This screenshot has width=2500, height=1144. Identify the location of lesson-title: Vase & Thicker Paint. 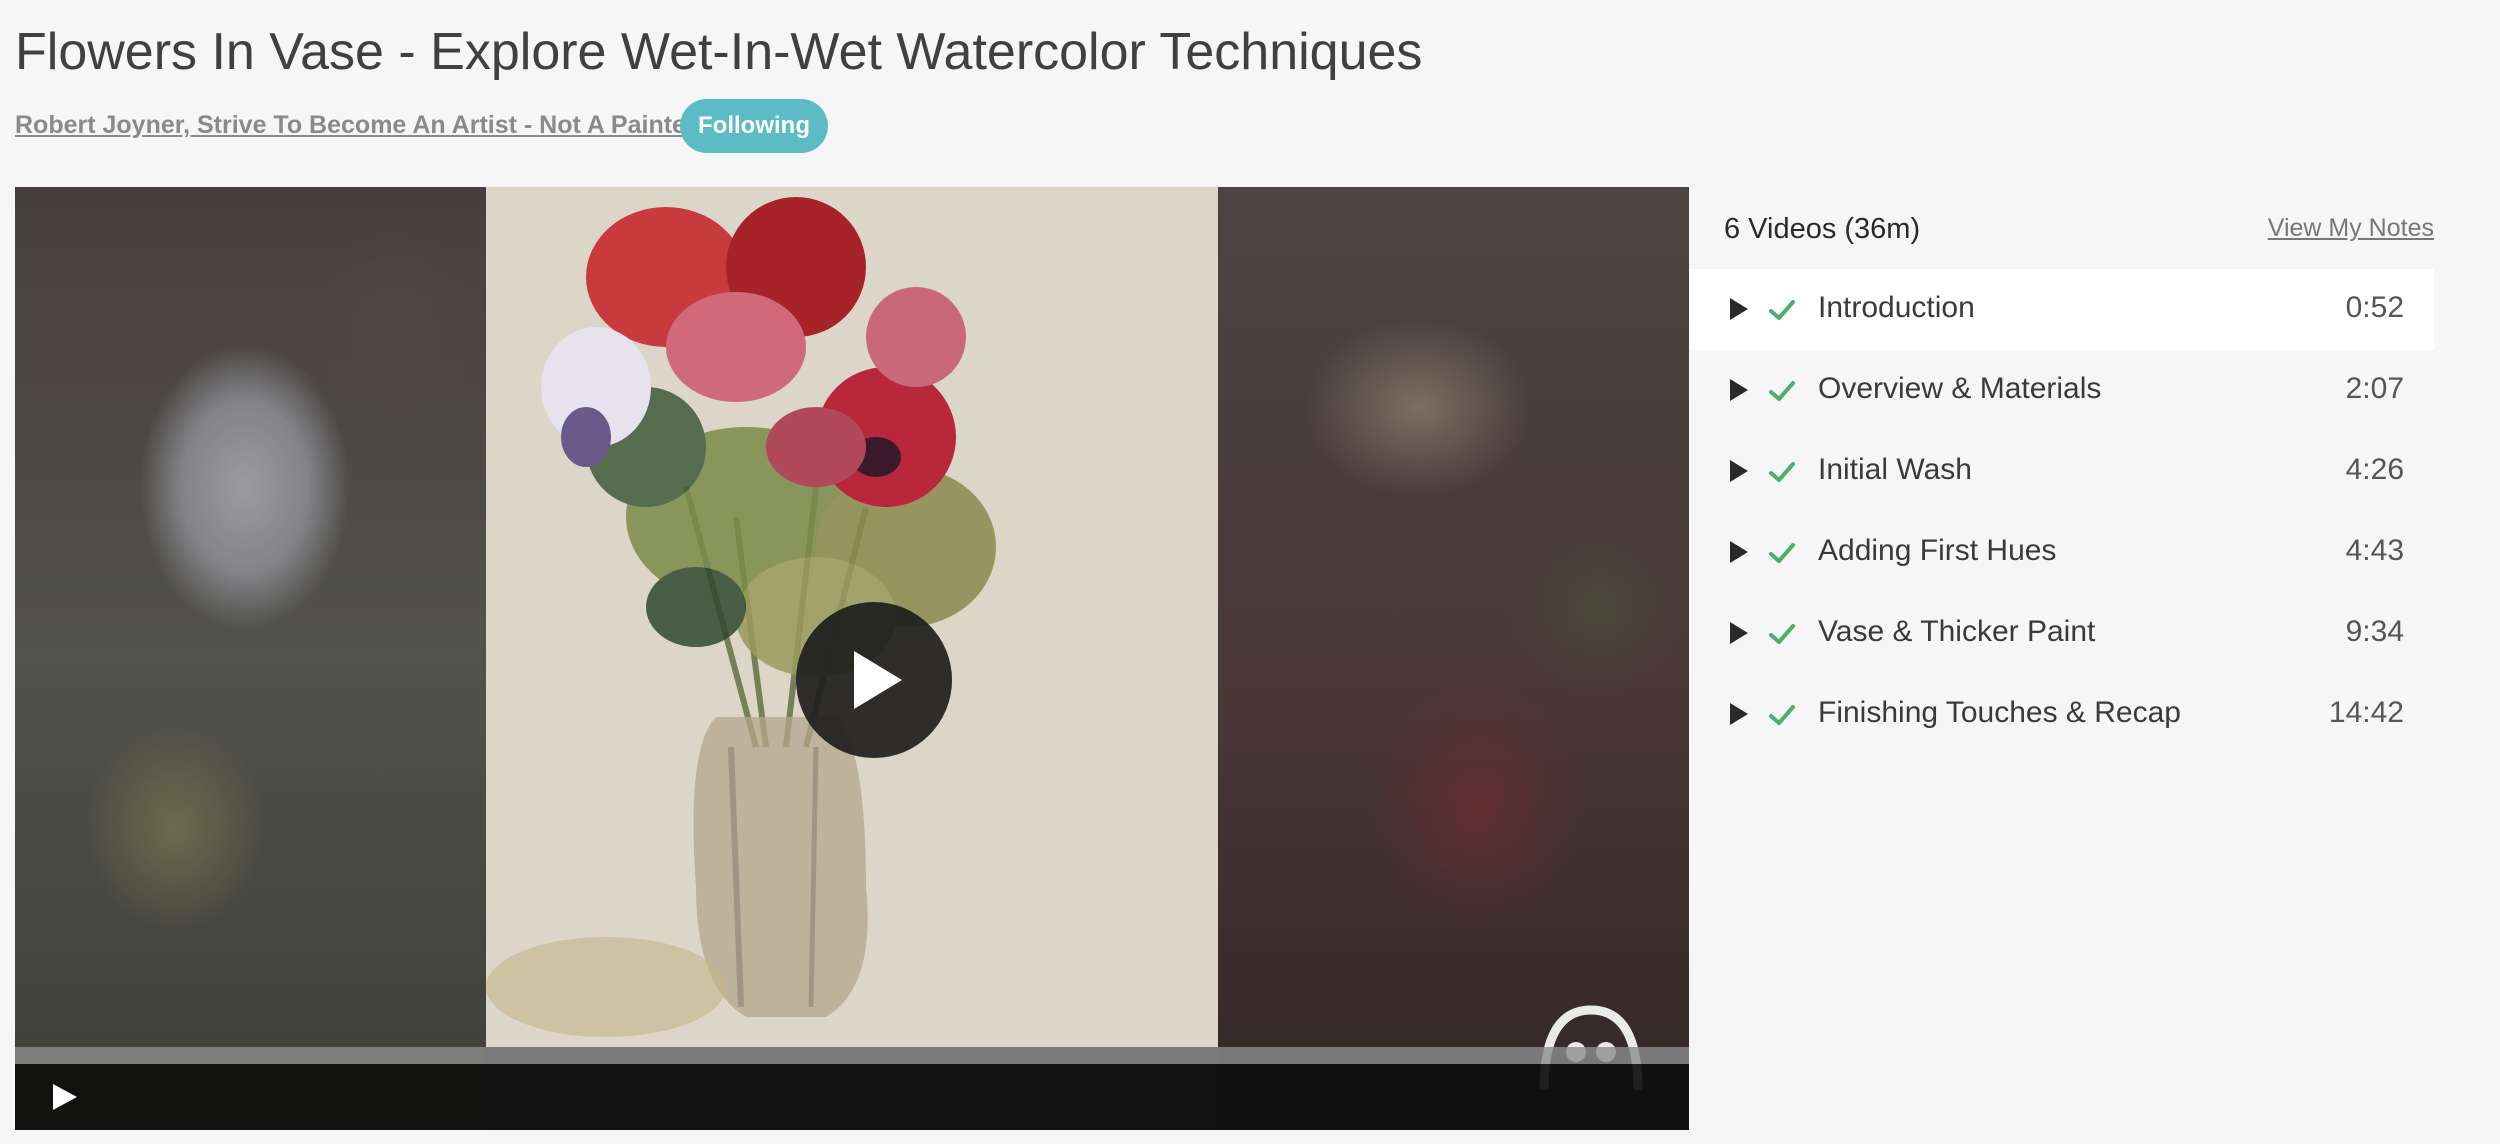
(1957, 631).